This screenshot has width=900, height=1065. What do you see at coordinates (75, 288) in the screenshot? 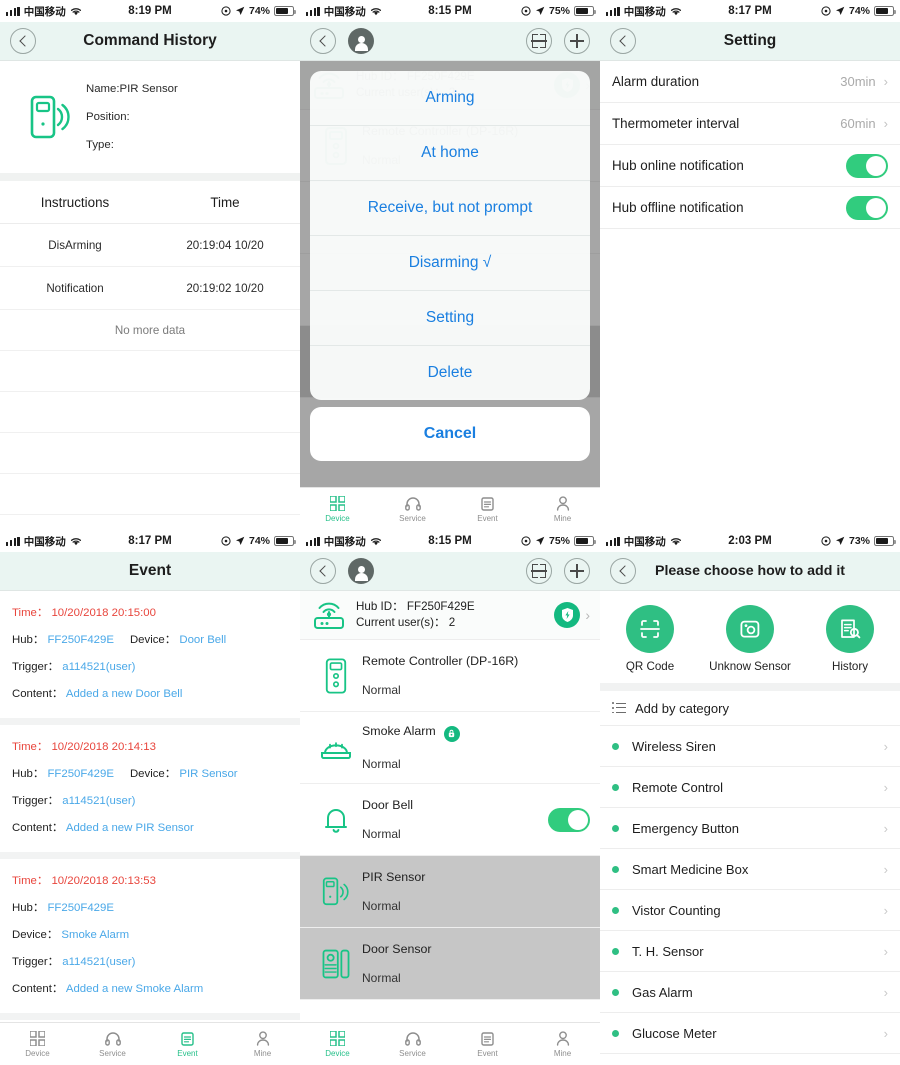
I see `cell-instruction: Notification` at bounding box center [75, 288].